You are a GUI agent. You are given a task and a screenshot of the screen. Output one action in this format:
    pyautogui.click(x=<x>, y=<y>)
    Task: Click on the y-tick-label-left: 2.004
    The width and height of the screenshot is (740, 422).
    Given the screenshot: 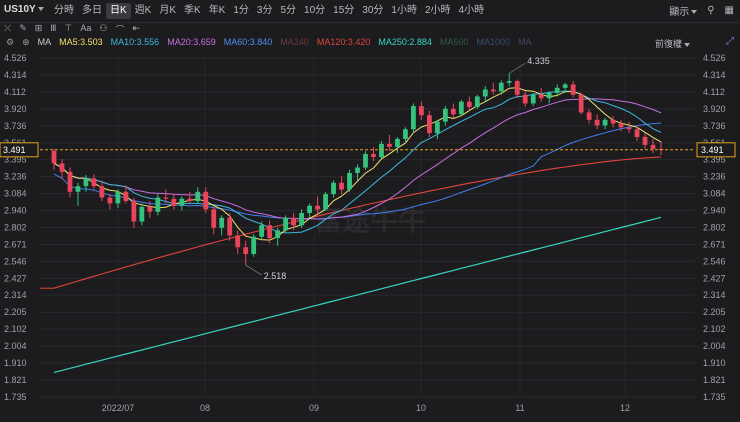 What is the action you would take?
    pyautogui.click(x=15, y=346)
    